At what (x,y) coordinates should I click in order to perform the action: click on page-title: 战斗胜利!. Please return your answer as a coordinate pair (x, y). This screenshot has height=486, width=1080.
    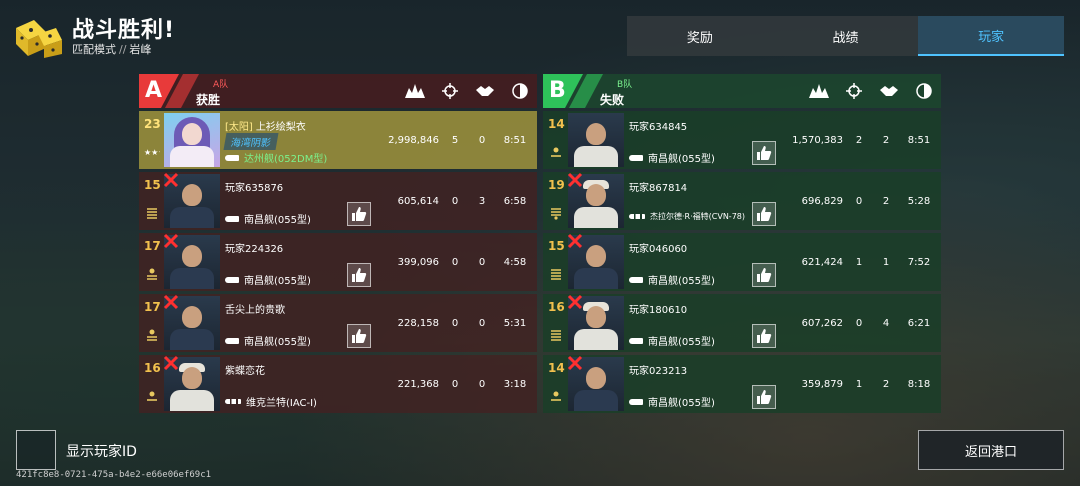
    Looking at the image, I should click on (124, 30).